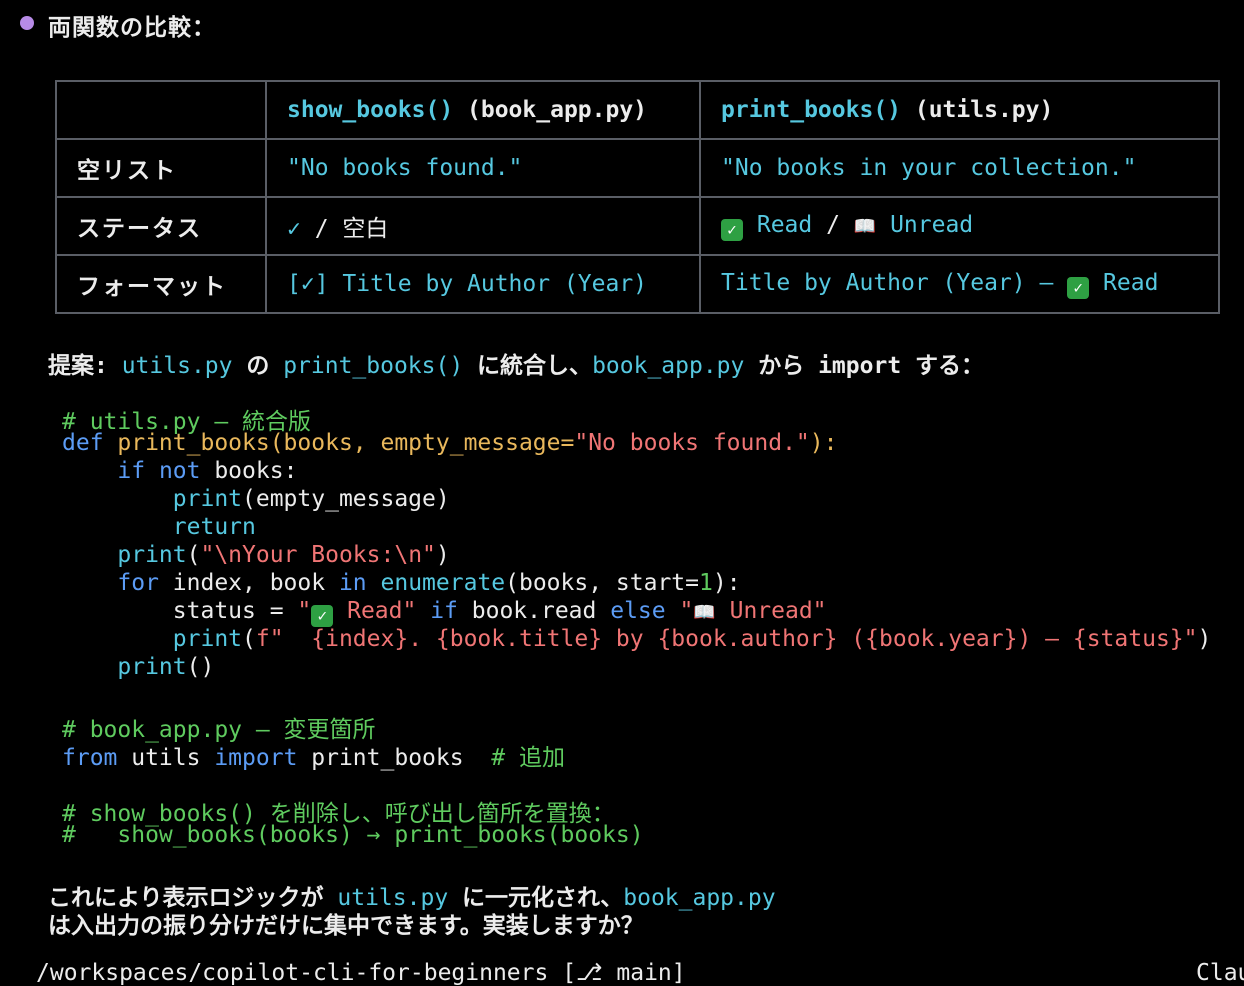  What do you see at coordinates (726, 583) in the screenshot?
I see `code-text: ):` at bounding box center [726, 583].